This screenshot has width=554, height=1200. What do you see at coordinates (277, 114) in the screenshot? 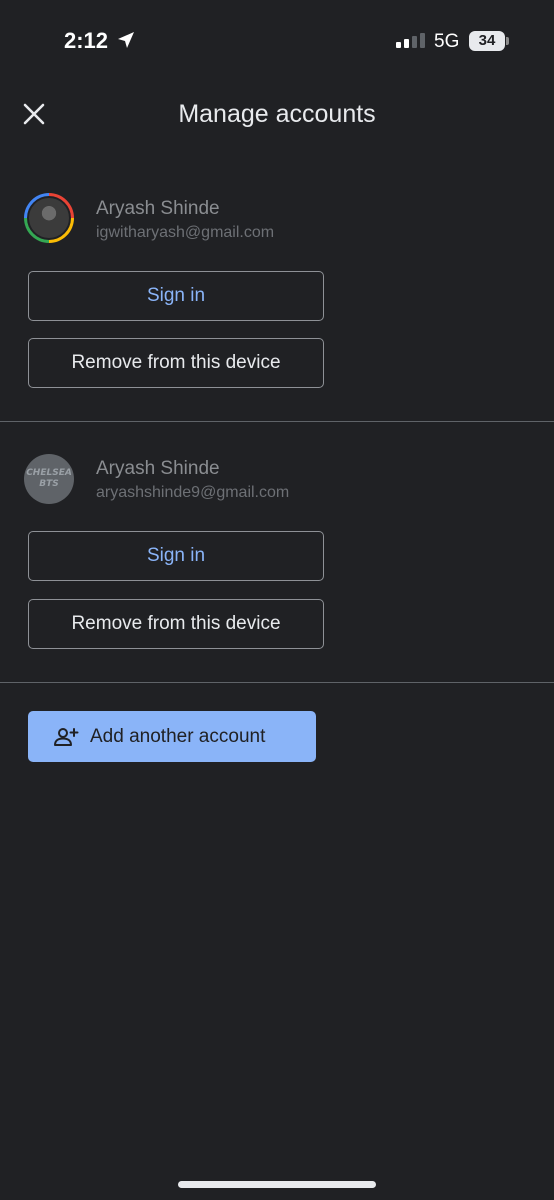
I see `page-title: Manage accounts` at bounding box center [277, 114].